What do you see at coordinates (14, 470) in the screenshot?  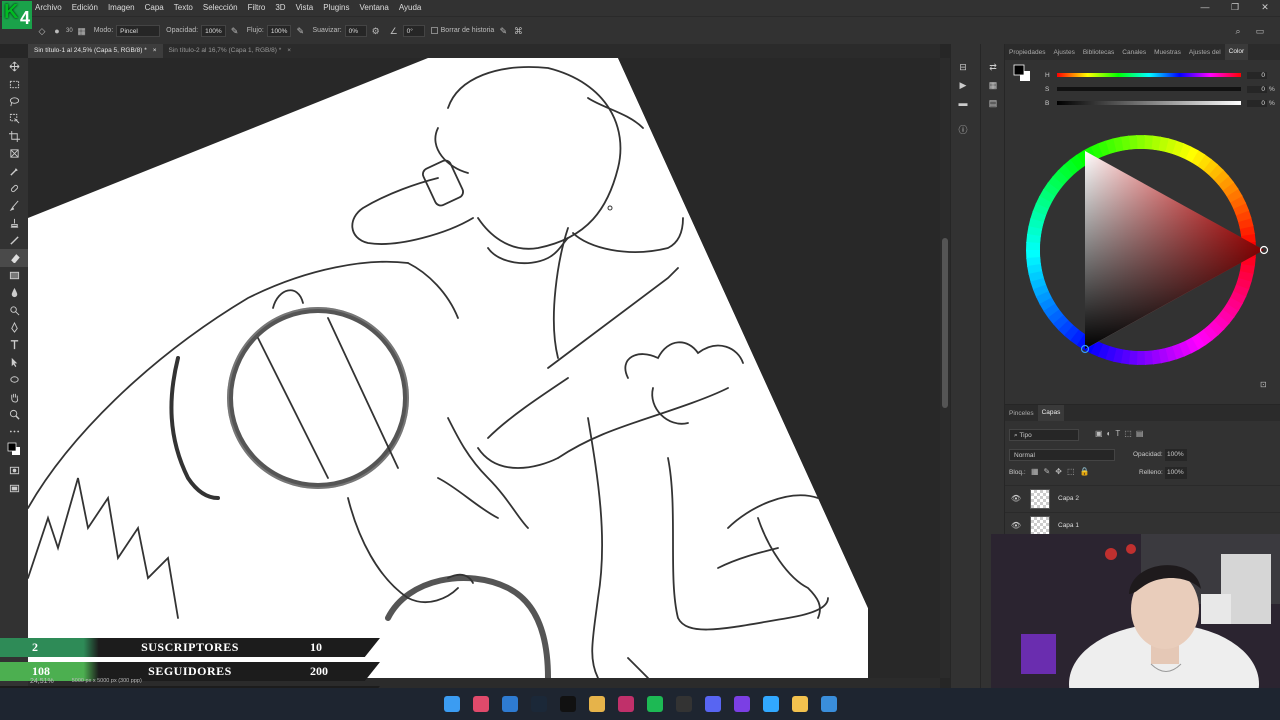 I see `quick-mask-icon` at bounding box center [14, 470].